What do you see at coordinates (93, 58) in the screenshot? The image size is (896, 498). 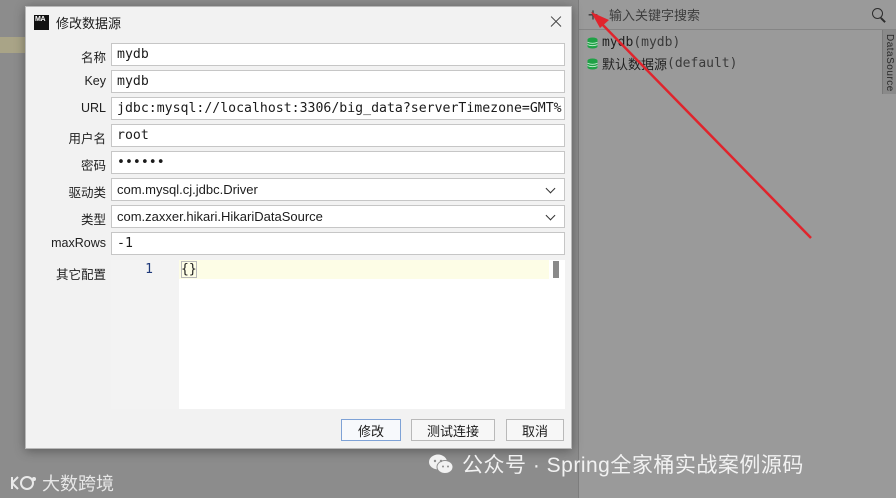 I see `name-label: 名称` at bounding box center [93, 58].